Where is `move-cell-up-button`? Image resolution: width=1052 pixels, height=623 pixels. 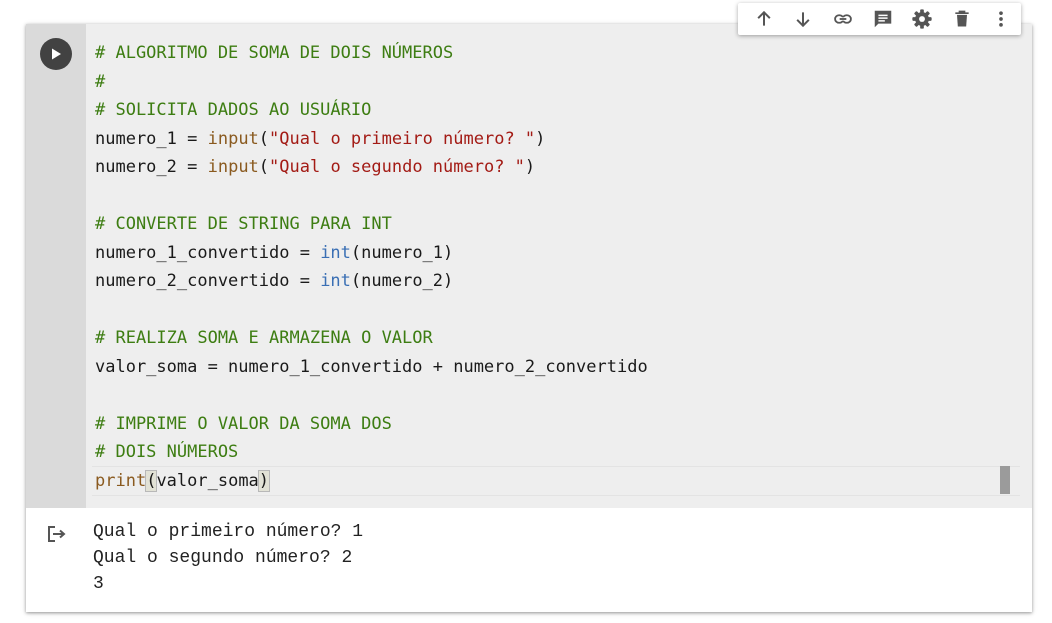
move-cell-up-button is located at coordinates (764, 19).